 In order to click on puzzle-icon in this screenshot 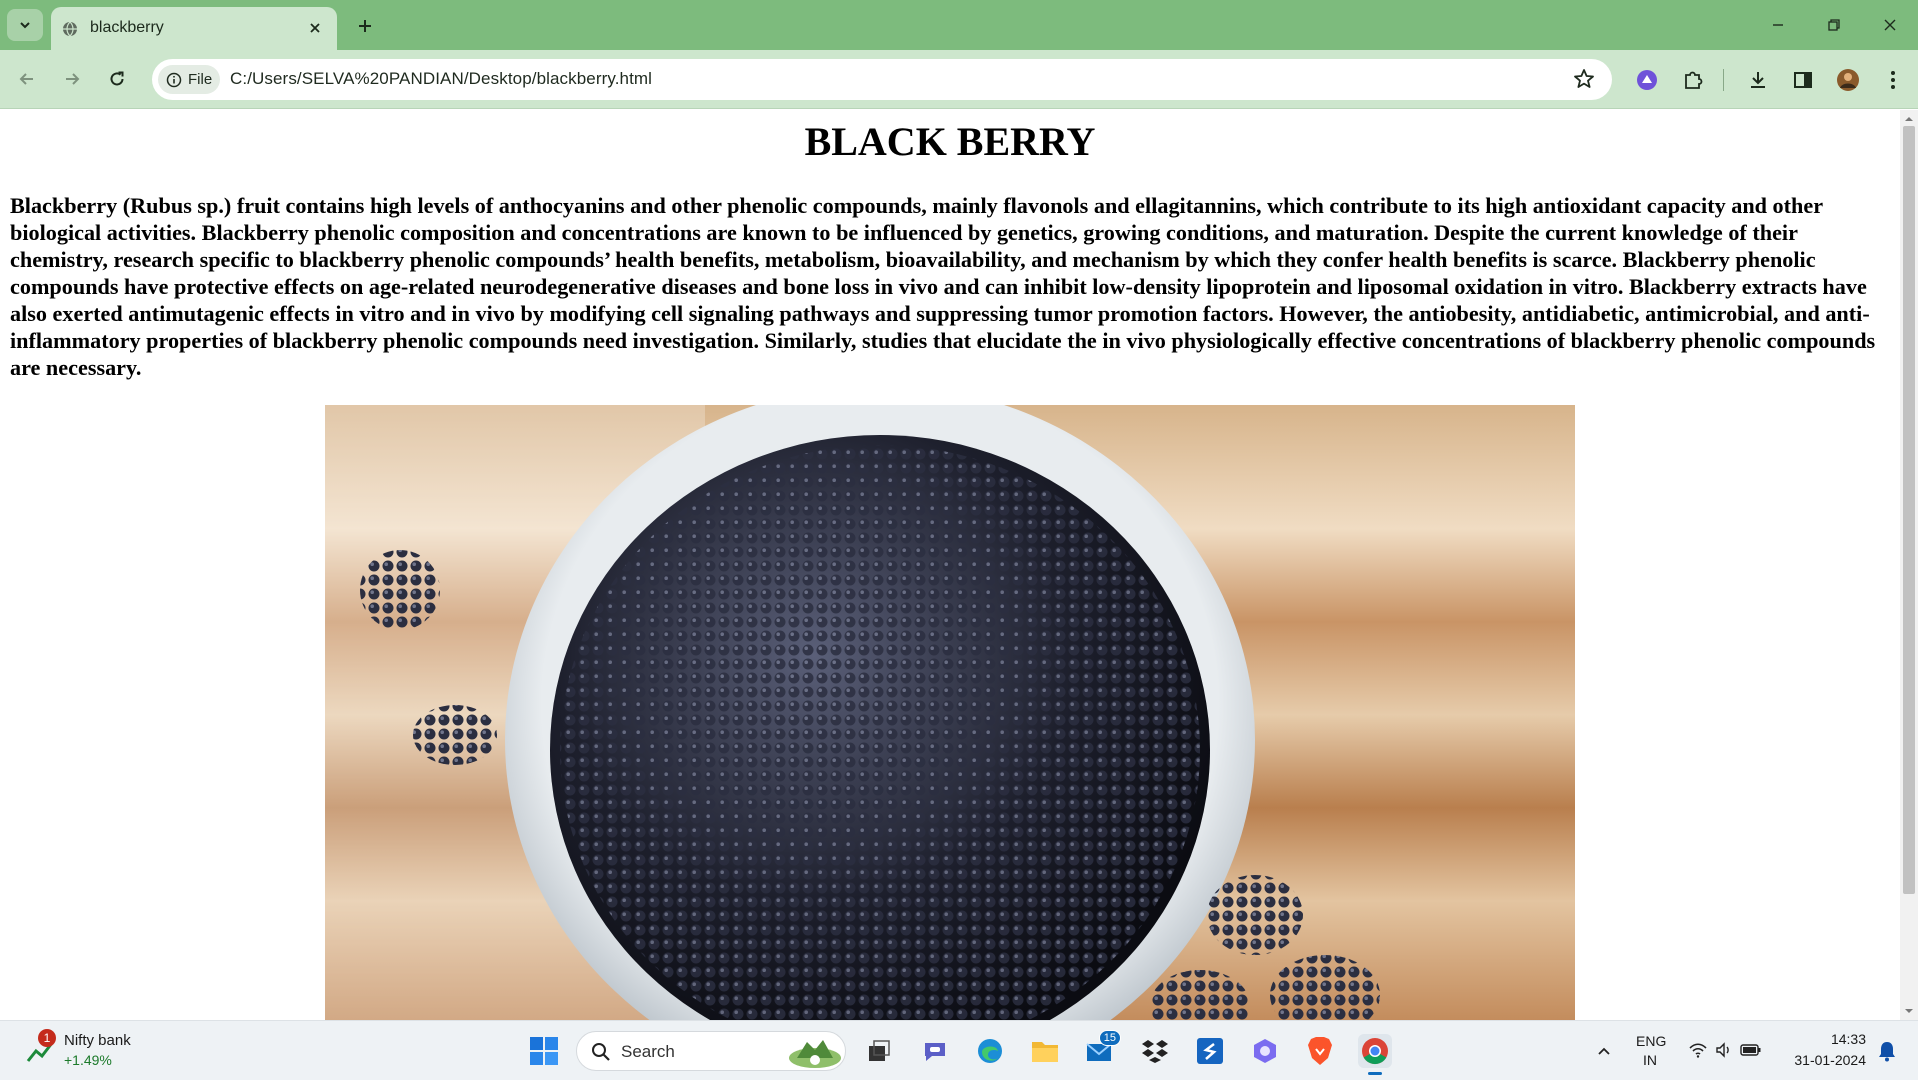, I will do `click(1694, 80)`.